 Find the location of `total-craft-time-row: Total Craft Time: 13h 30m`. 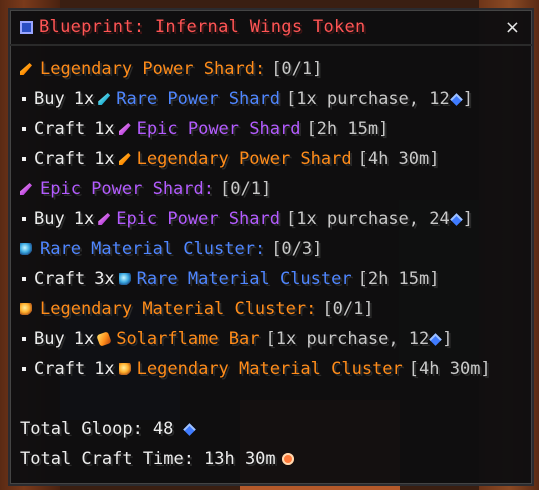

total-craft-time-row: Total Craft Time: 13h 30m is located at coordinates (271, 459).